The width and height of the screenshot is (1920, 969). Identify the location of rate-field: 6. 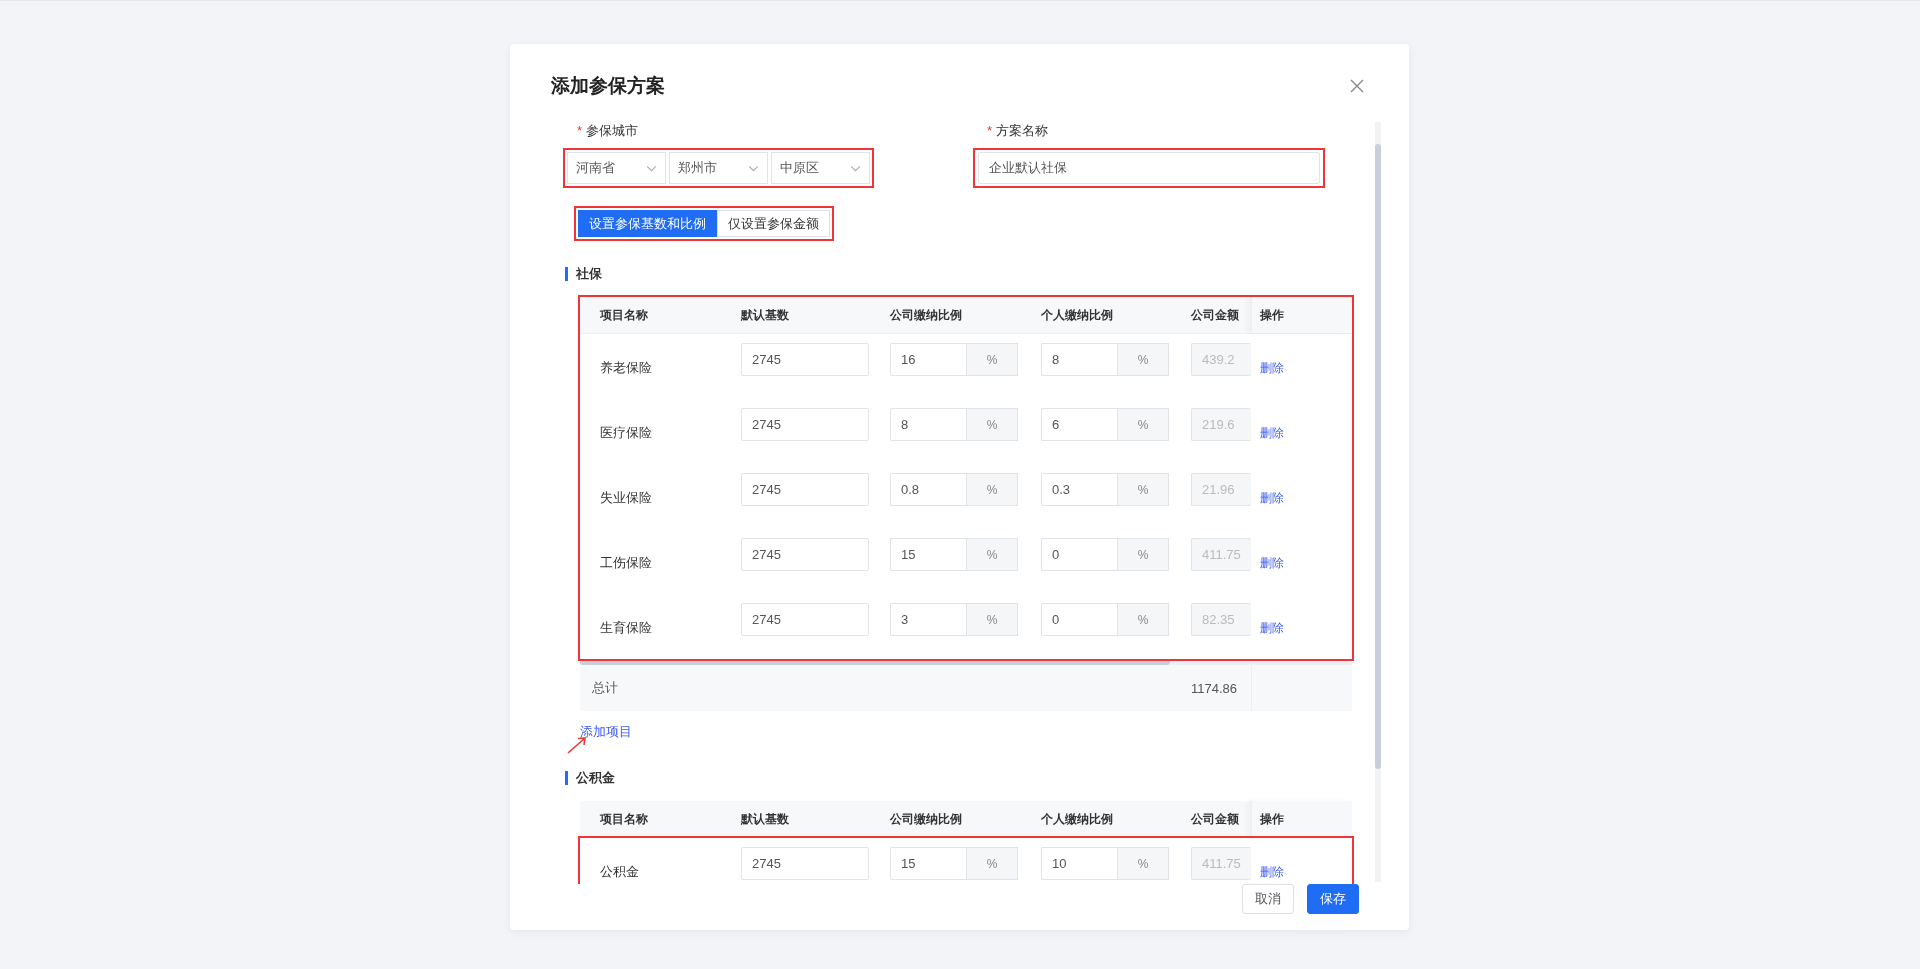
(1079, 424).